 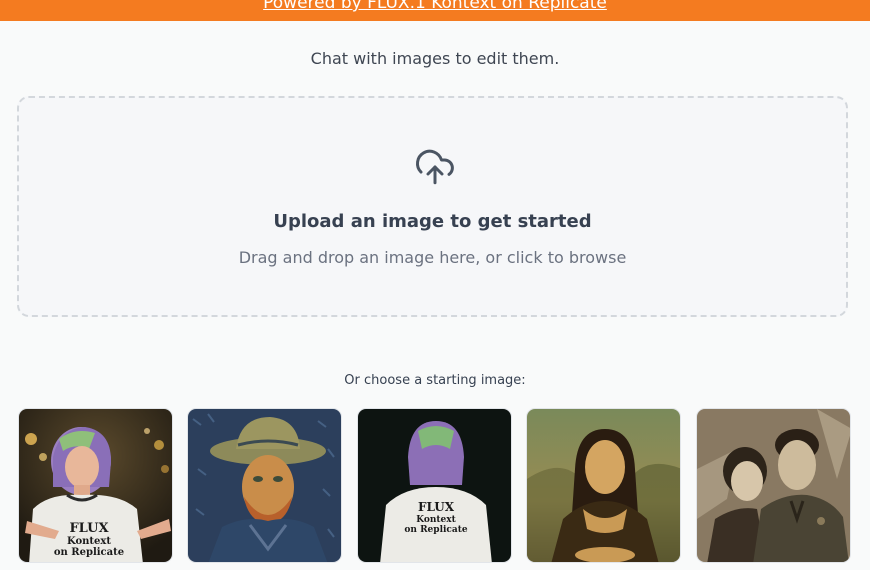 I want to click on powered-by-link: Powered by FLUX.1 Kontext on Replicate, so click(x=435, y=7).